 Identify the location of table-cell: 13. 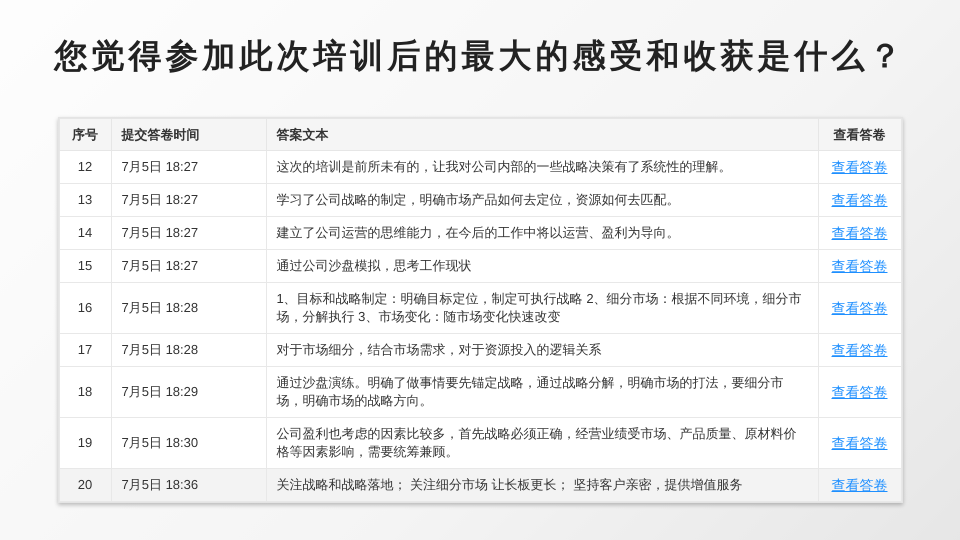
(85, 199).